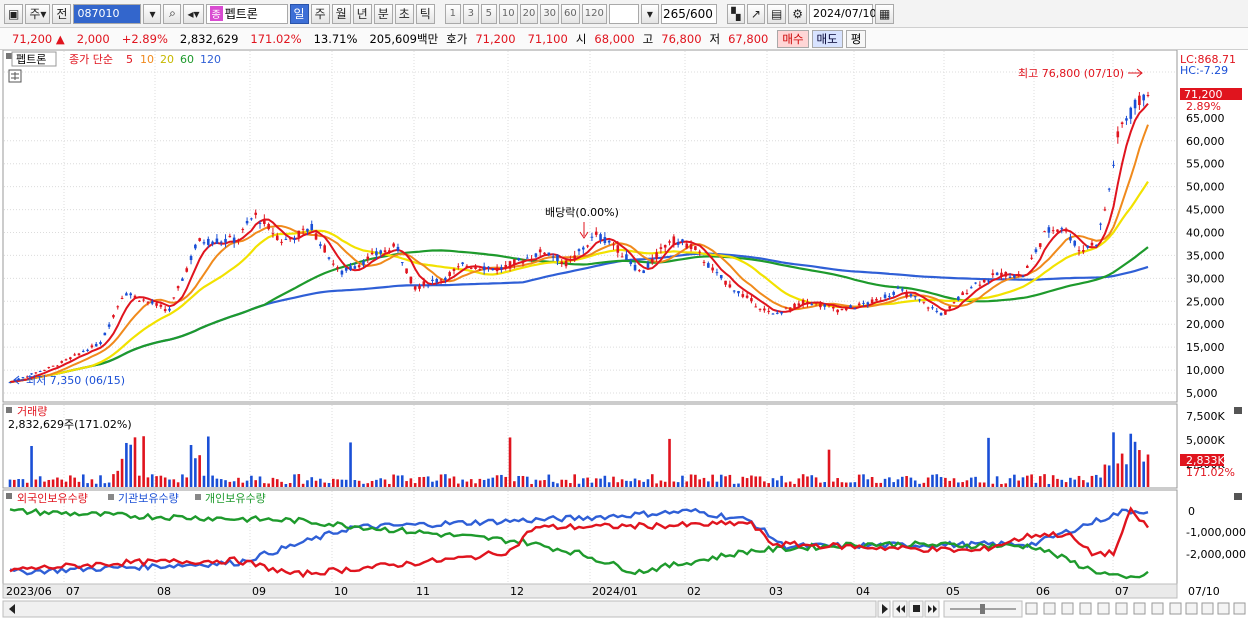 The height and width of the screenshot is (621, 1248). I want to click on interval-120: 120, so click(594, 13).